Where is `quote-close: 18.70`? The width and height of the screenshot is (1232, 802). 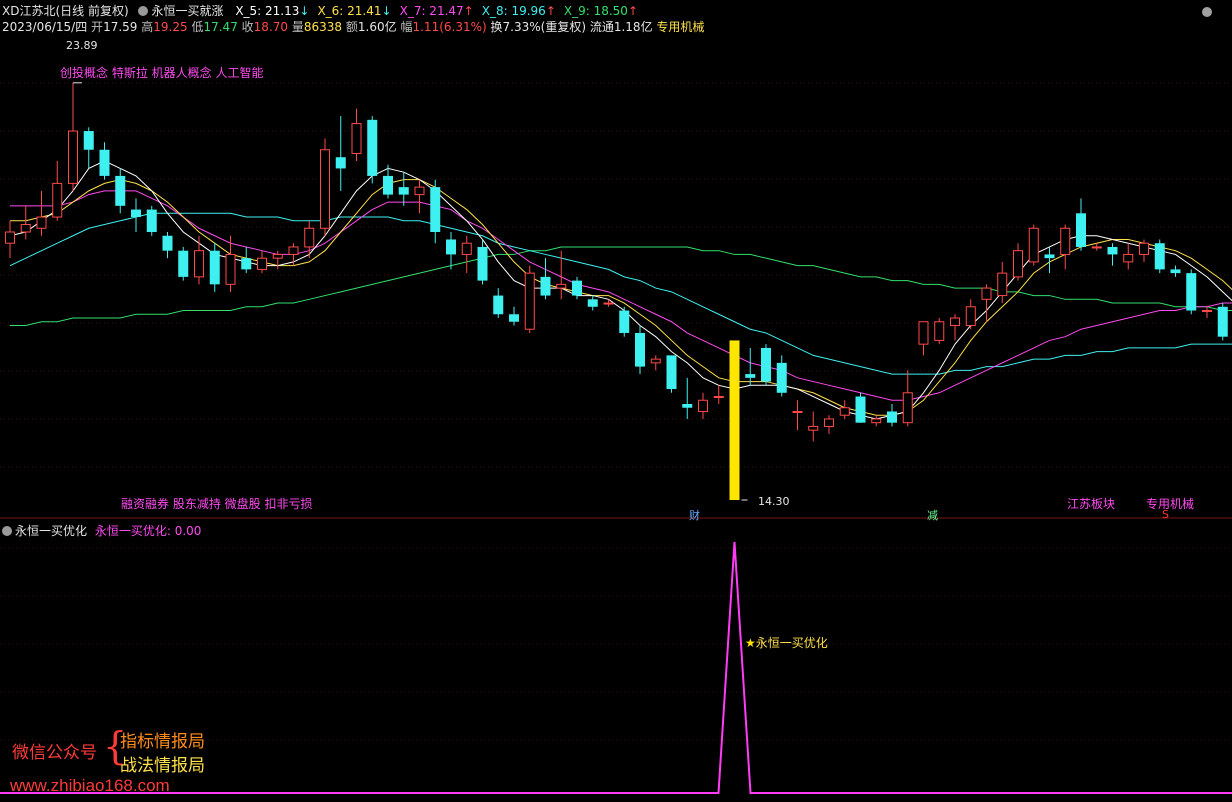 quote-close: 18.70 is located at coordinates (271, 27).